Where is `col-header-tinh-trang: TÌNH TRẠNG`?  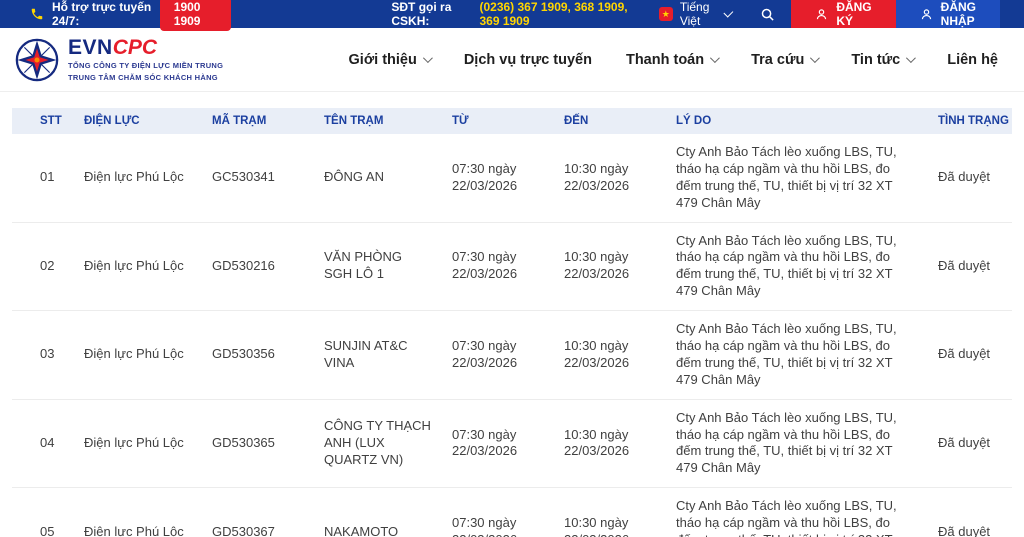 col-header-tinh-trang: TÌNH TRẠNG is located at coordinates (965, 121).